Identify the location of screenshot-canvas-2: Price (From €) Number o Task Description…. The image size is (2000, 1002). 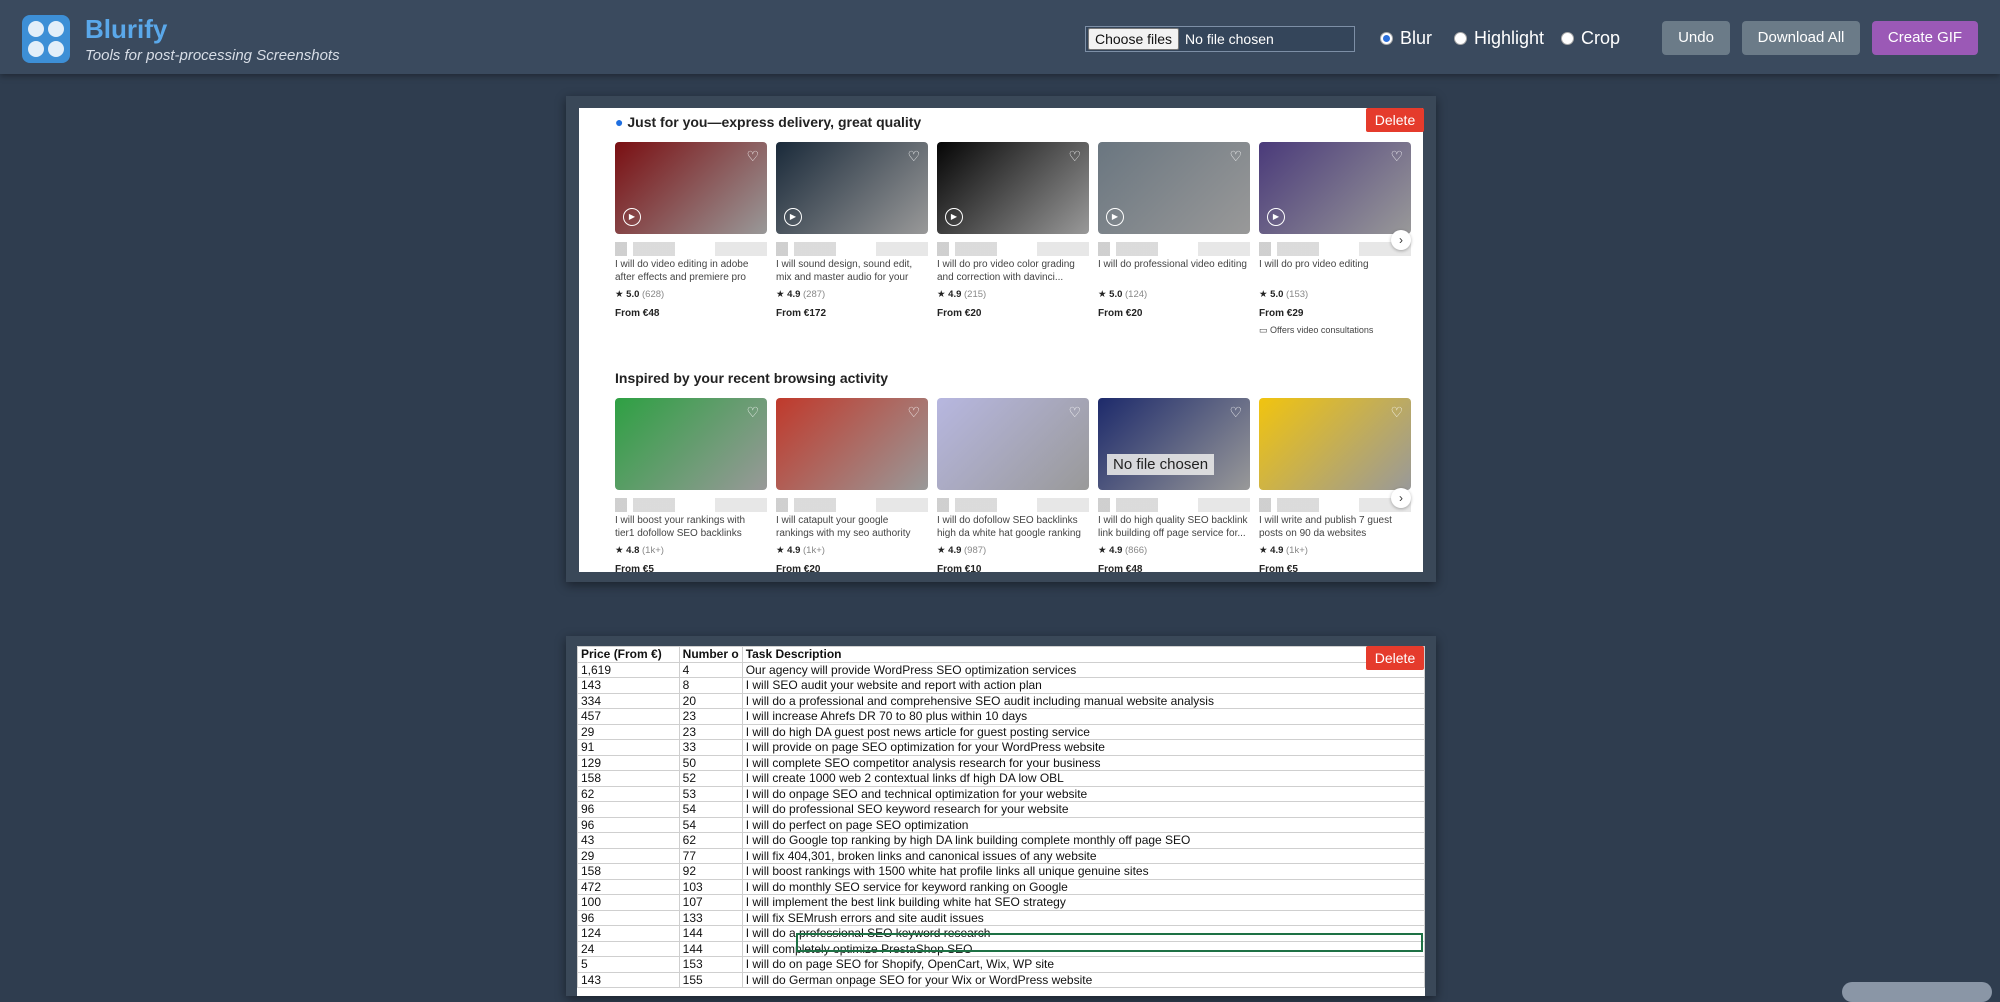
(1001, 821).